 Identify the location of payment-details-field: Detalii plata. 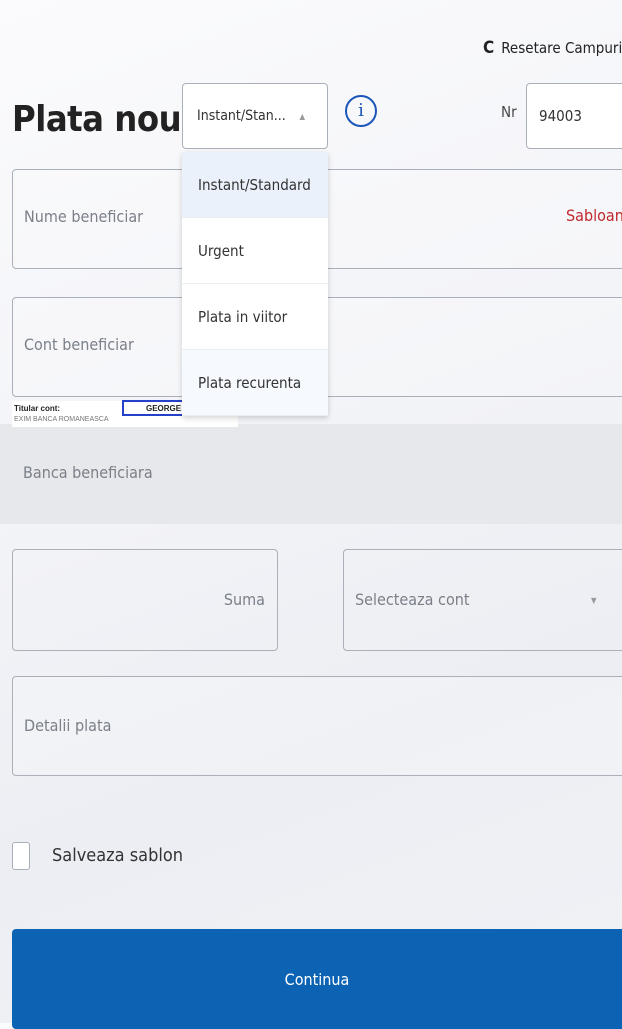
(317, 726).